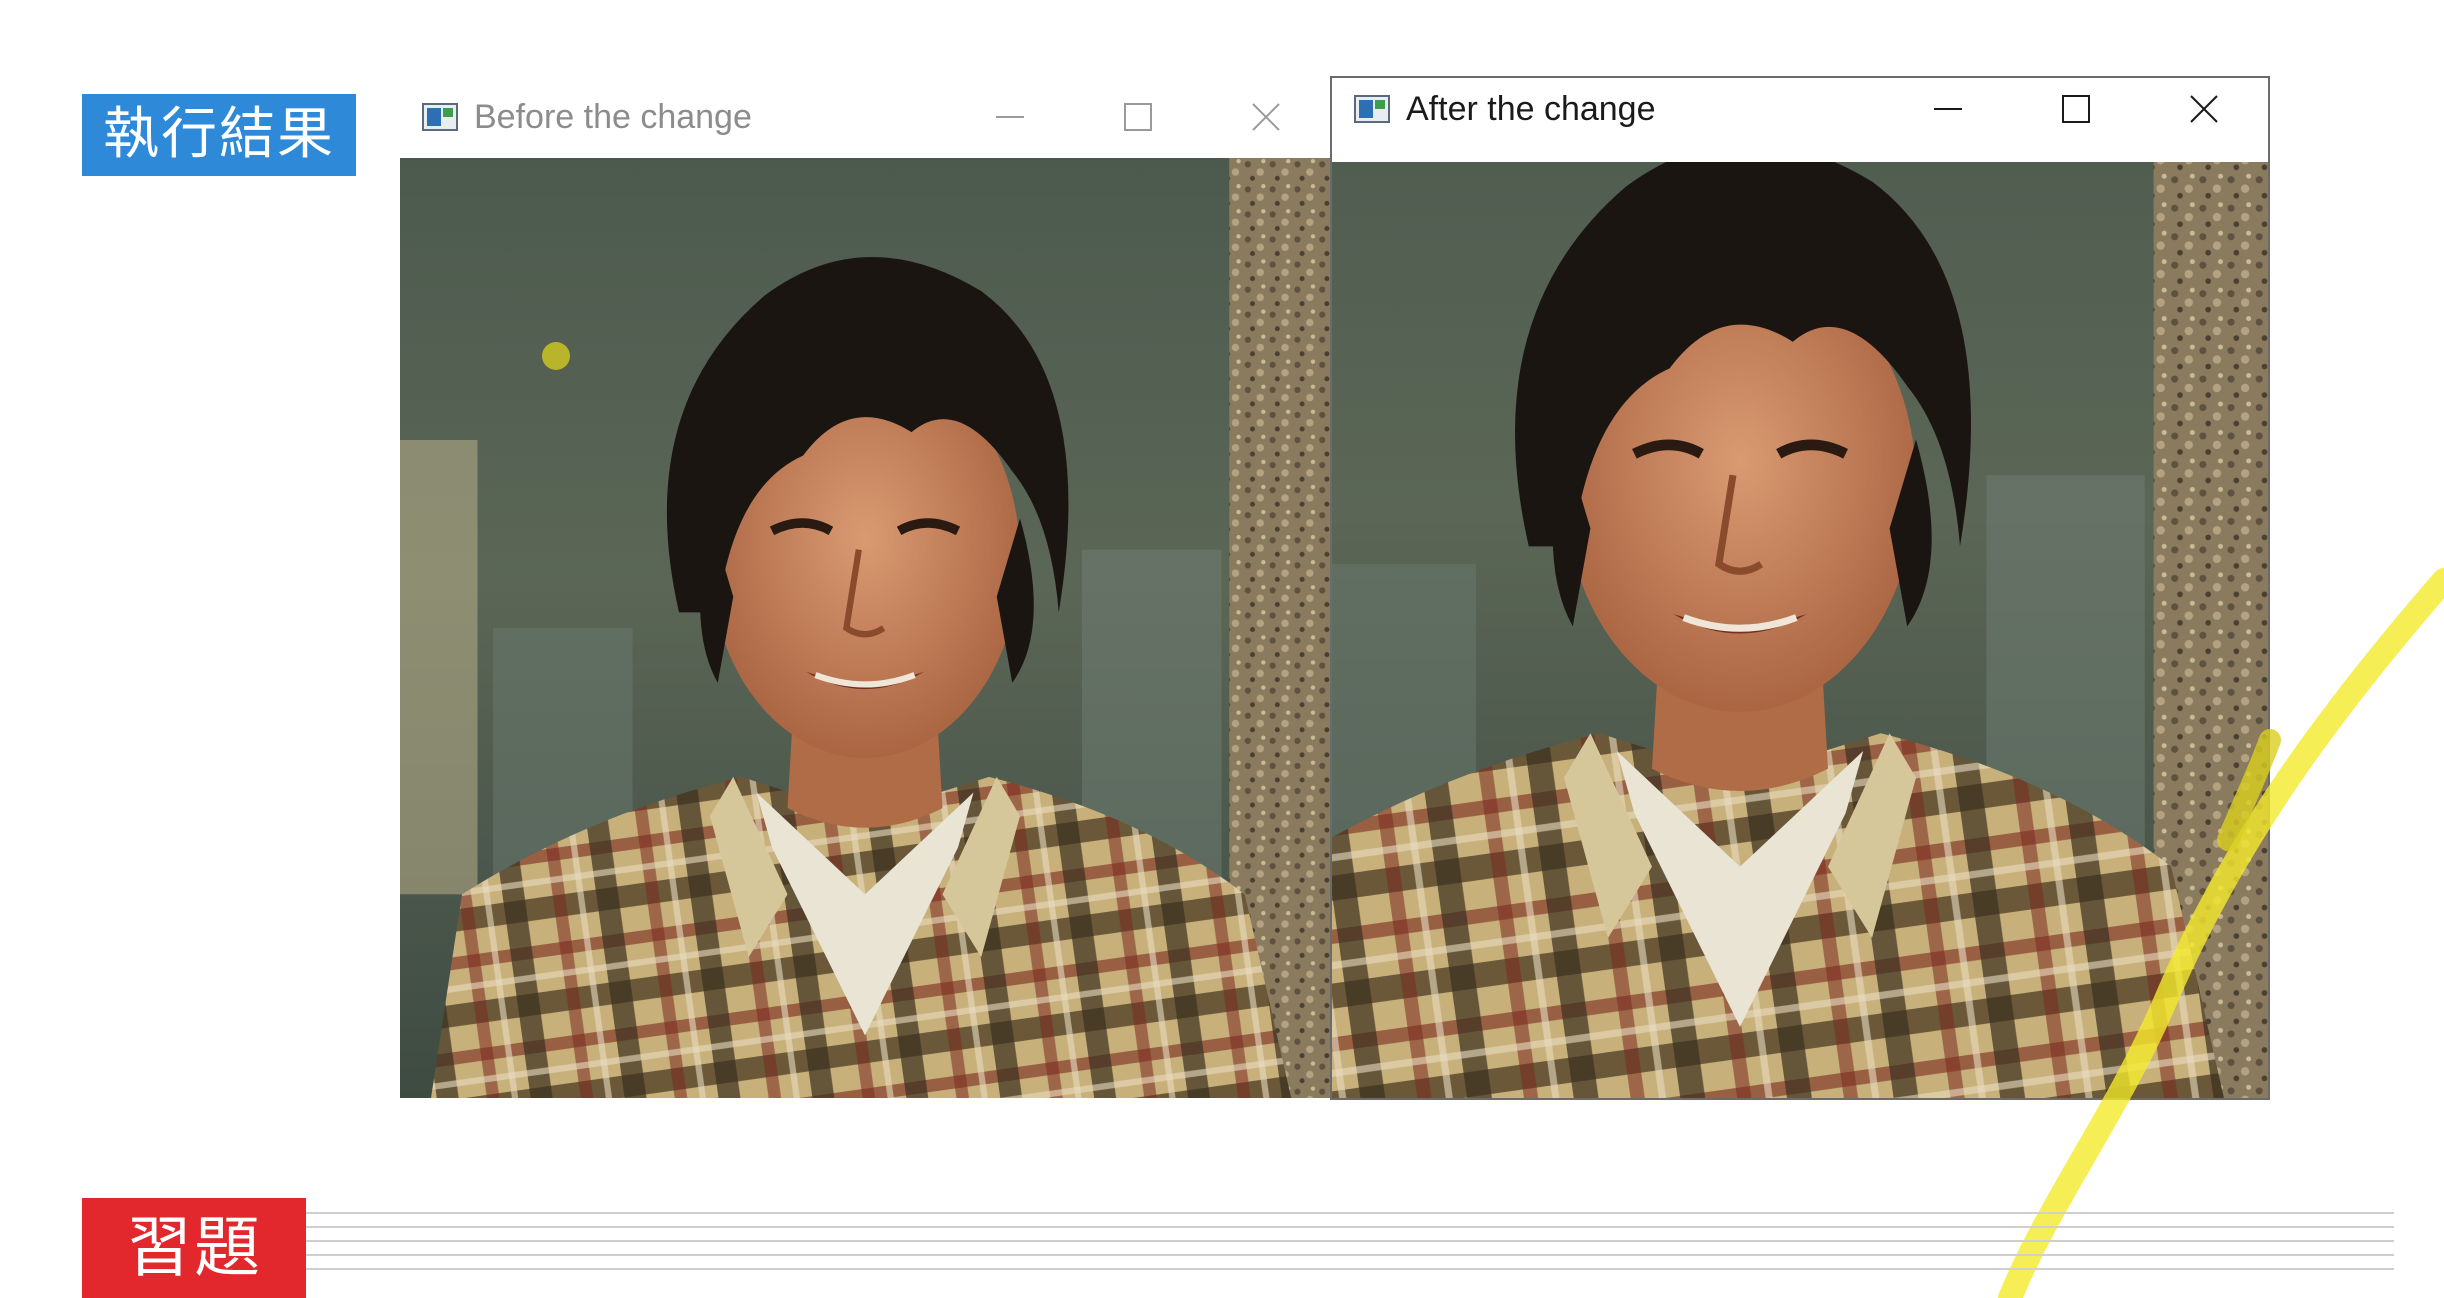 This screenshot has width=2444, height=1298. I want to click on section-label-run-result: 執行結果, so click(219, 135).